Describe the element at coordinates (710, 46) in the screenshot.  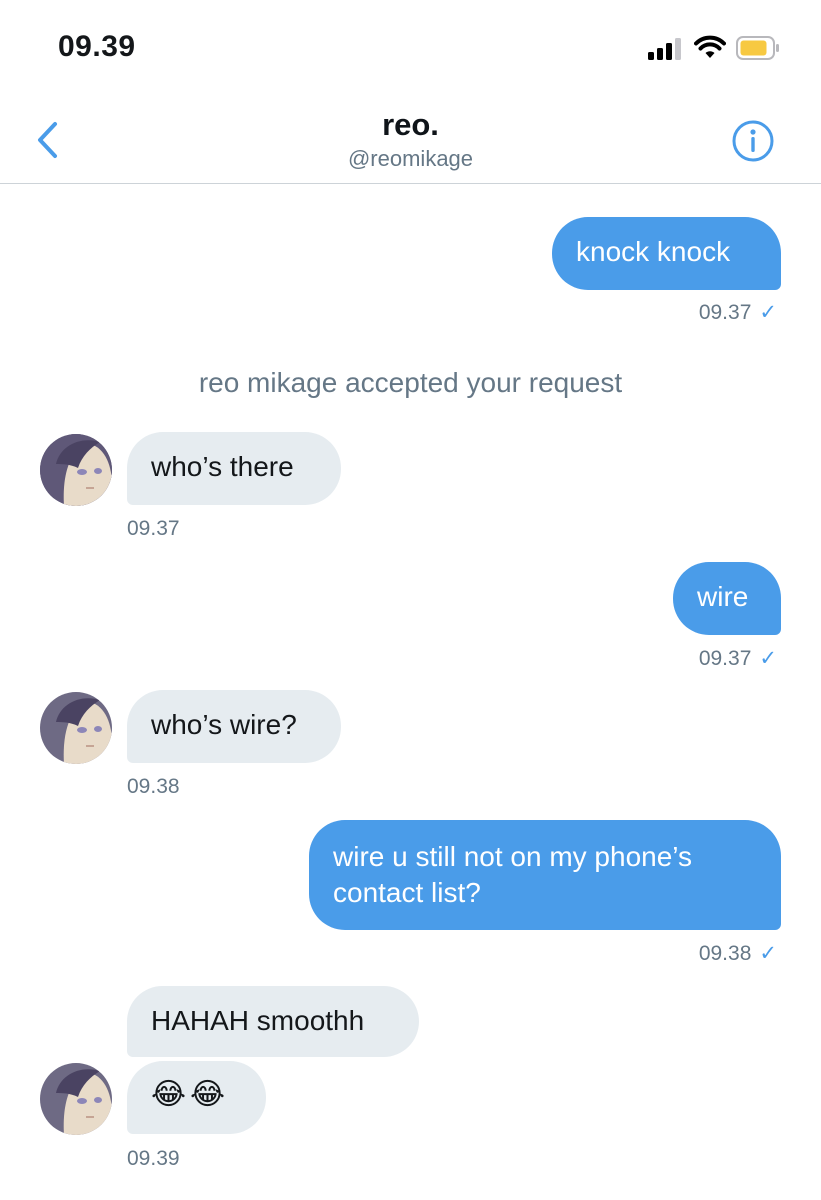
I see `wifi-icon` at that location.